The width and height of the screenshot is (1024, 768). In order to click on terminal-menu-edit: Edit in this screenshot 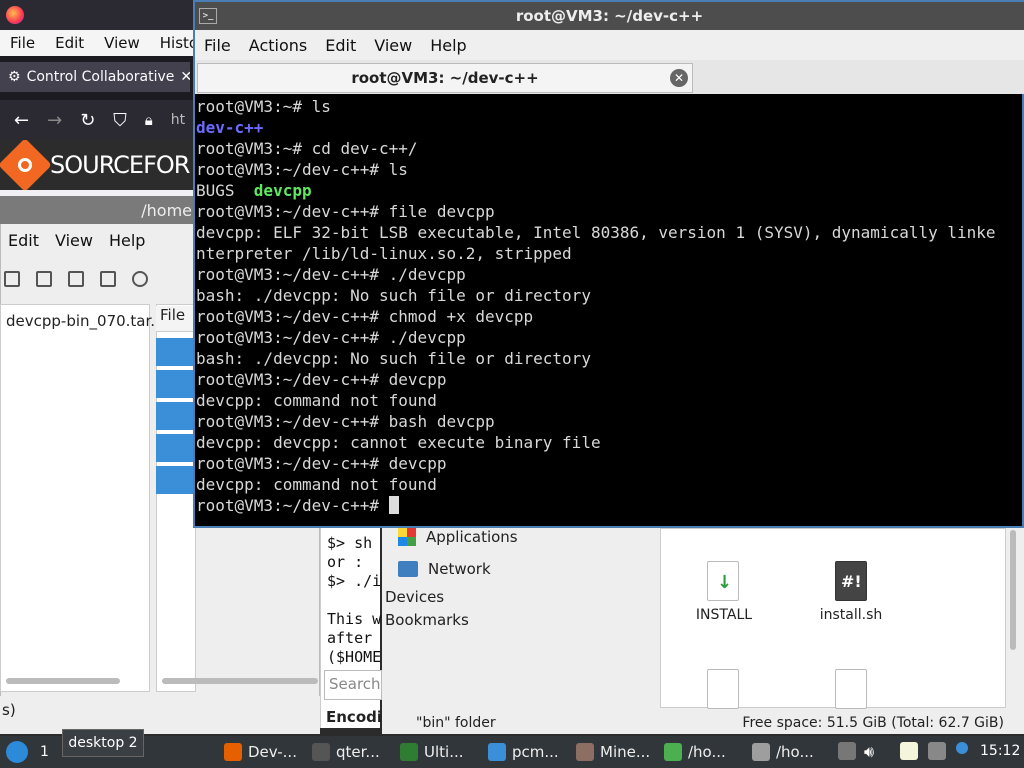, I will do `click(340, 45)`.